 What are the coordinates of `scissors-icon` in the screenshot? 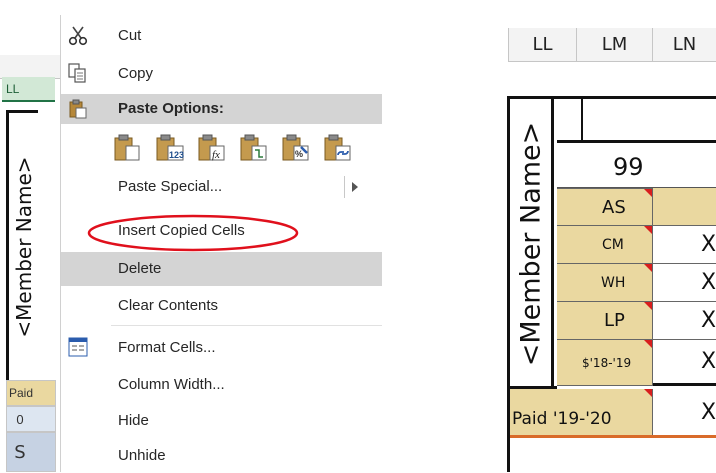 It's located at (78, 36).